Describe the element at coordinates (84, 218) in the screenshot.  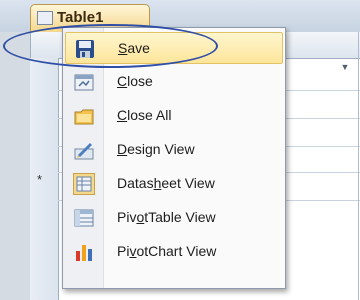
I see `pivottable-view-icon` at that location.